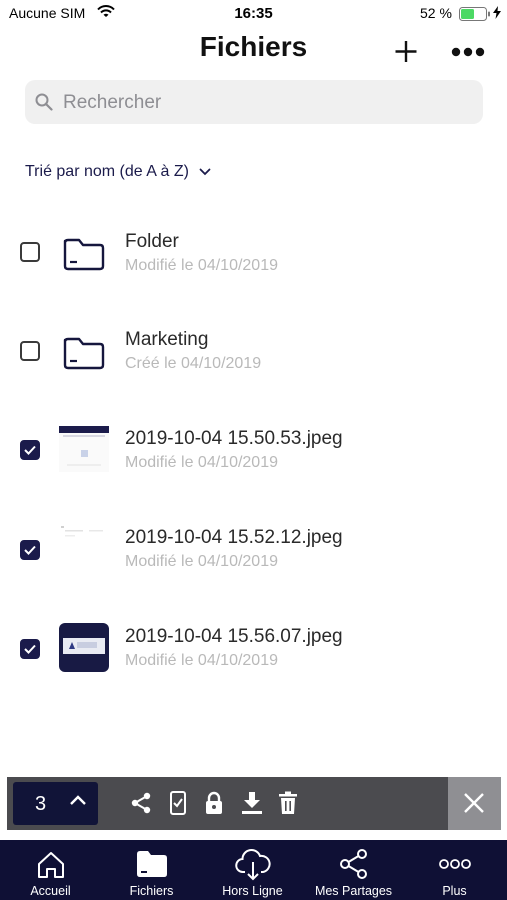 The width and height of the screenshot is (507, 900). What do you see at coordinates (41, 804) in the screenshot?
I see `selected-count: 3` at bounding box center [41, 804].